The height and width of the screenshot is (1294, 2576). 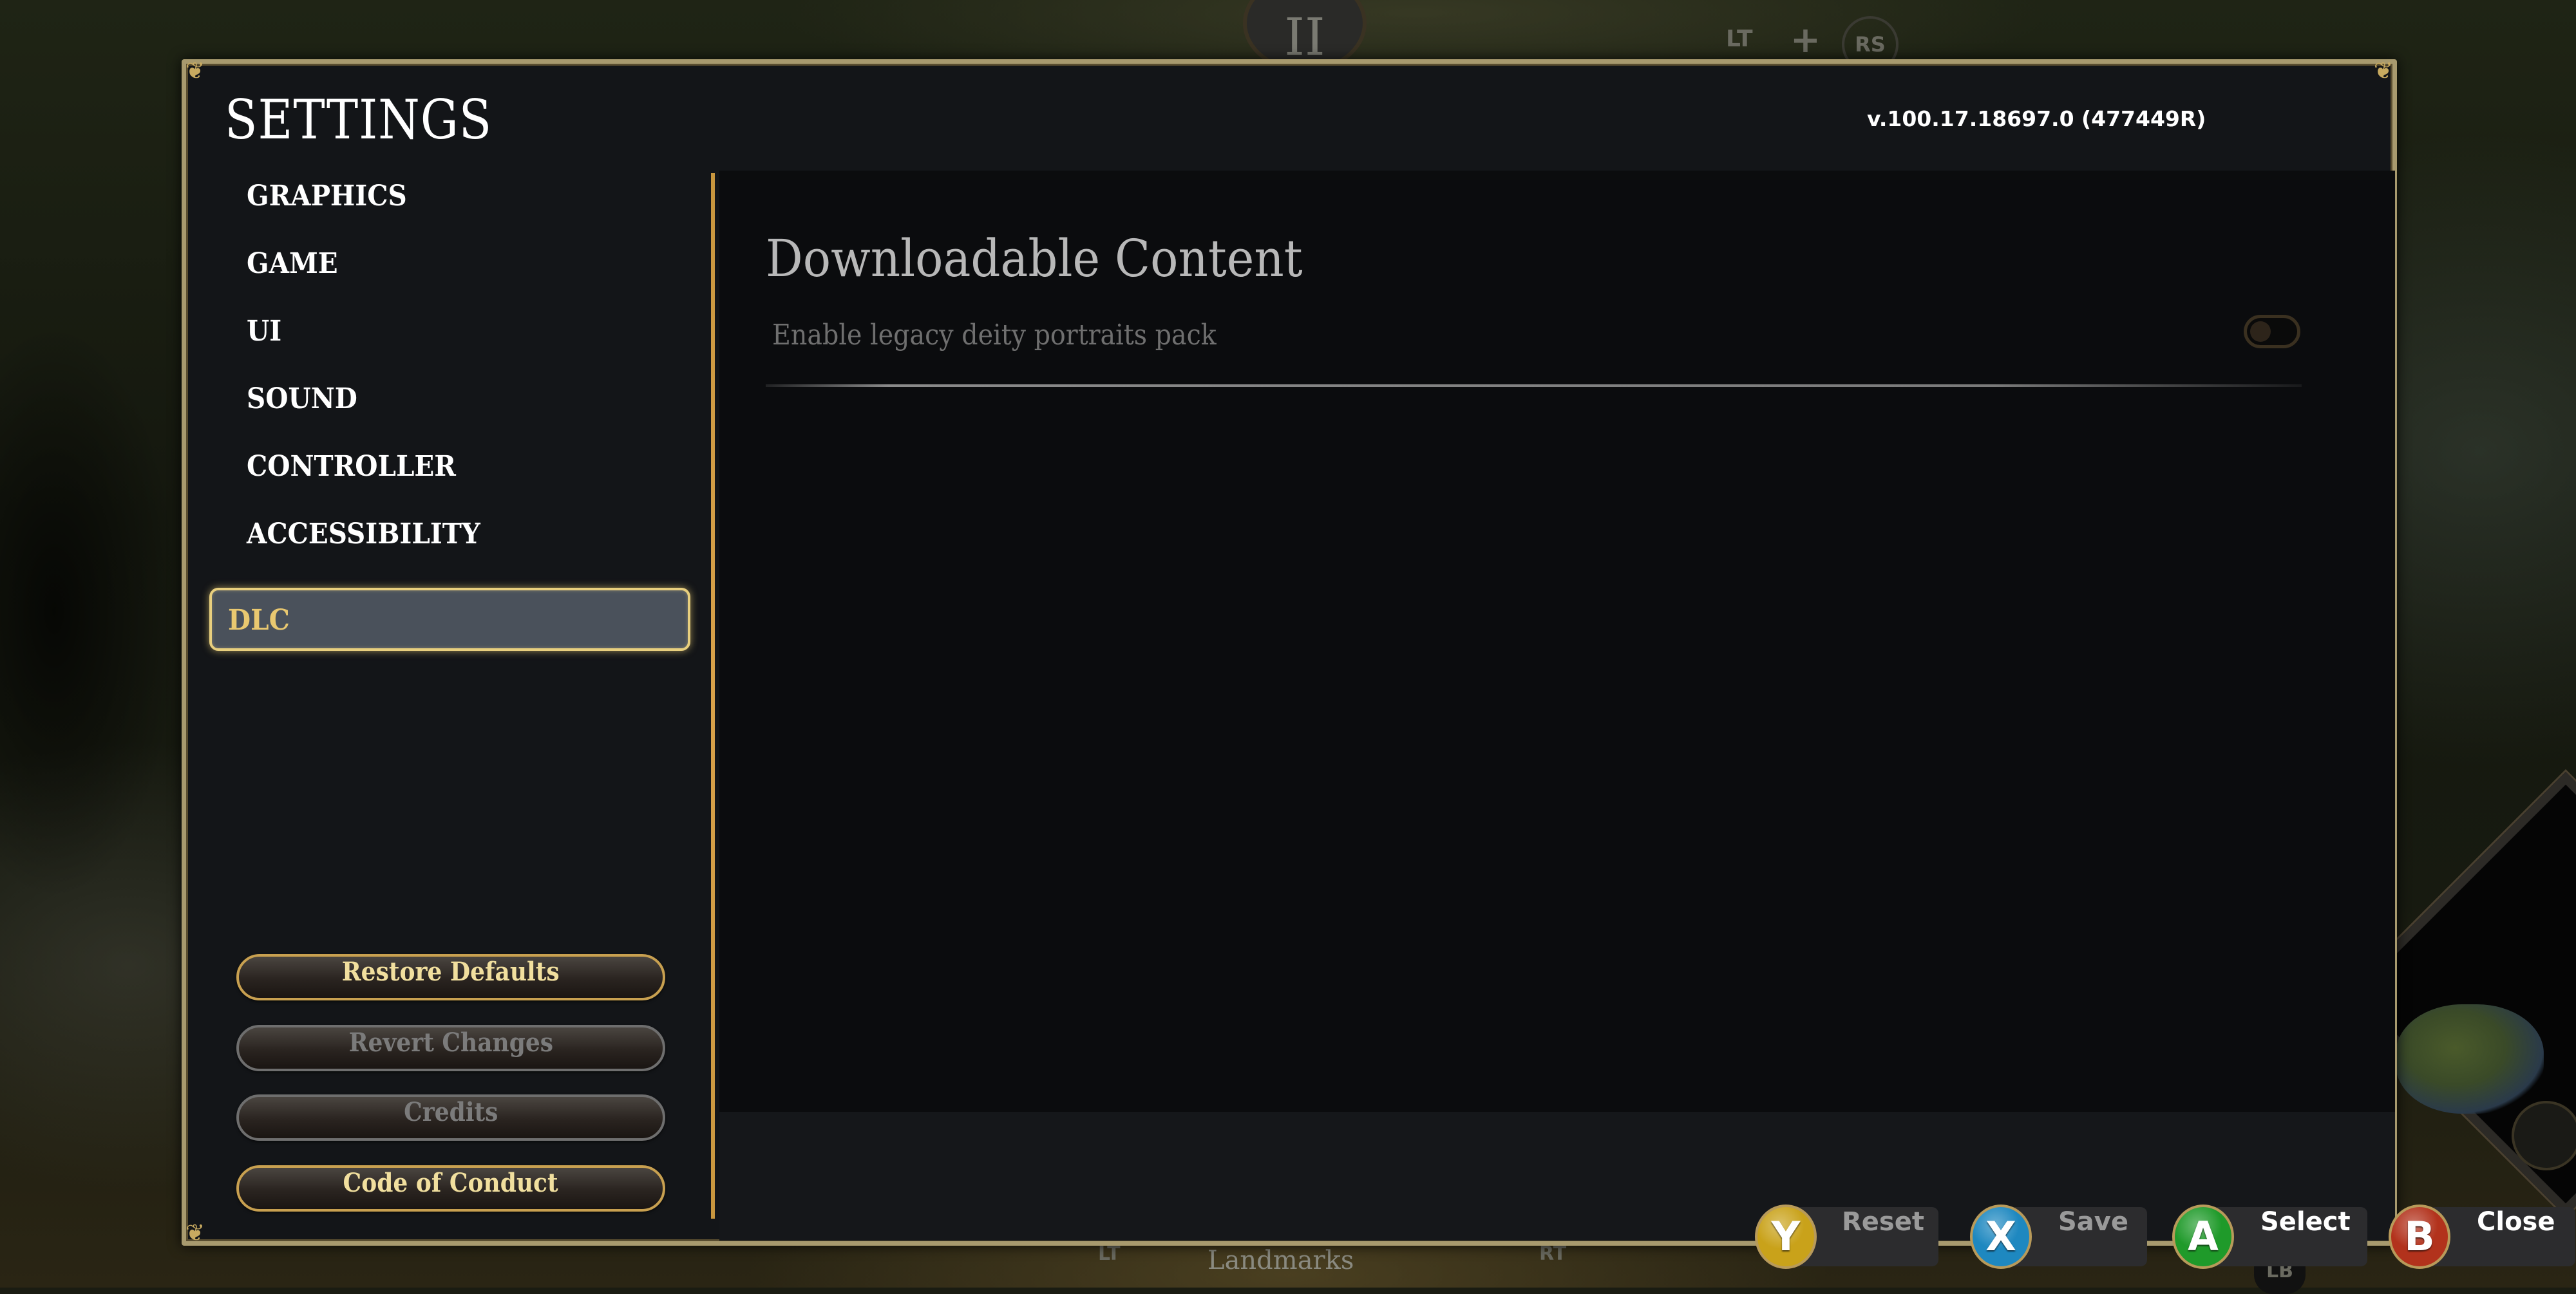 I want to click on hud-landmarks-label: Landmarks, so click(x=1281, y=1260).